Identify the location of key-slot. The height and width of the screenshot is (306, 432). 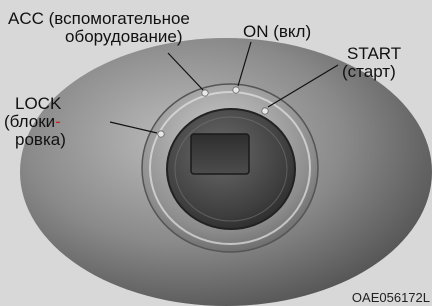
(220, 154).